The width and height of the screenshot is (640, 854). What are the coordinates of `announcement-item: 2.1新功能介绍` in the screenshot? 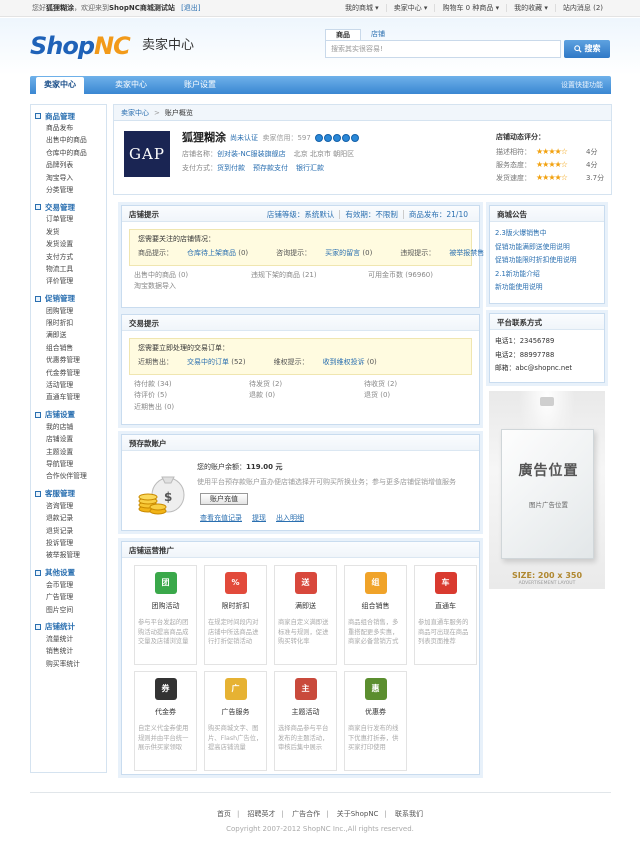 It's located at (547, 275).